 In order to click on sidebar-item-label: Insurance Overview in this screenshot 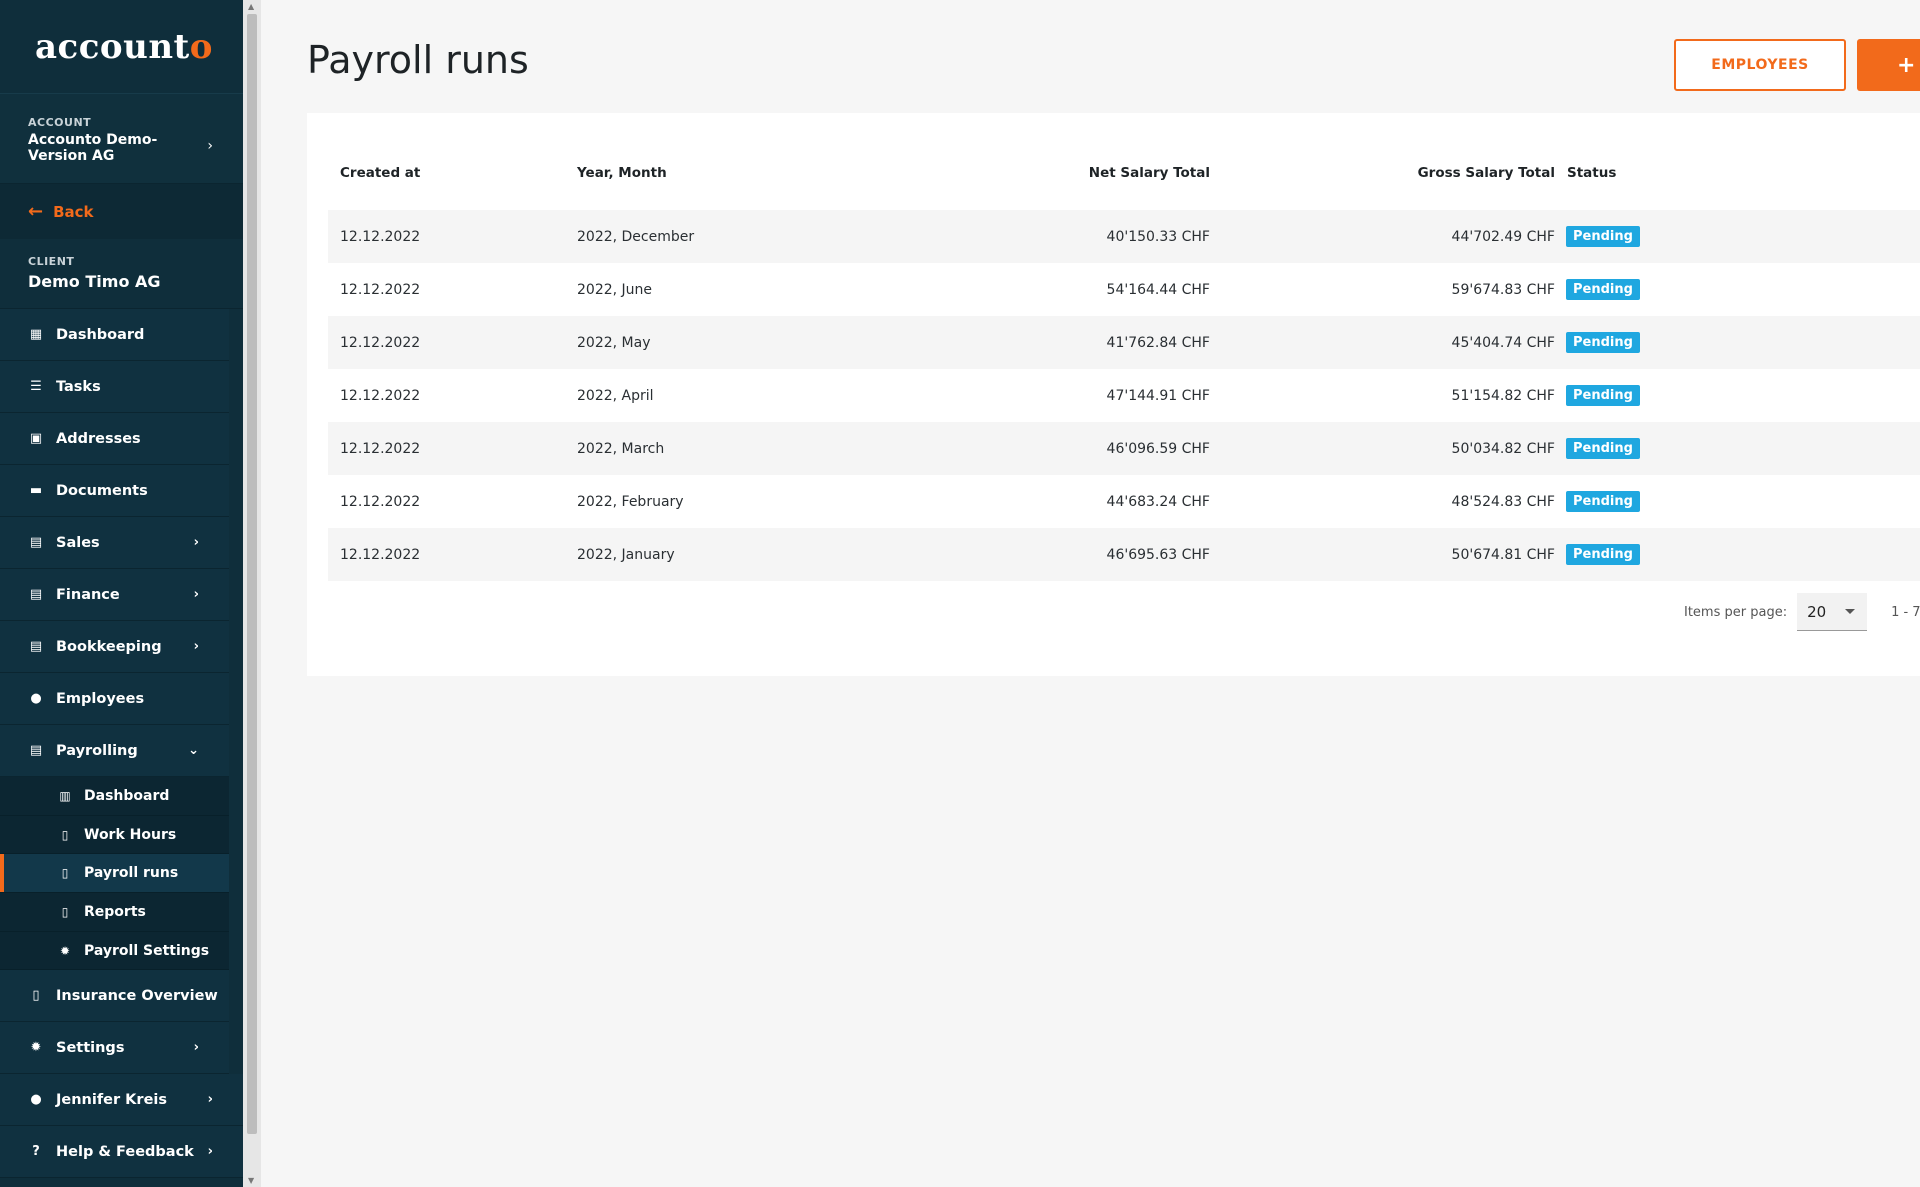, I will do `click(137, 995)`.